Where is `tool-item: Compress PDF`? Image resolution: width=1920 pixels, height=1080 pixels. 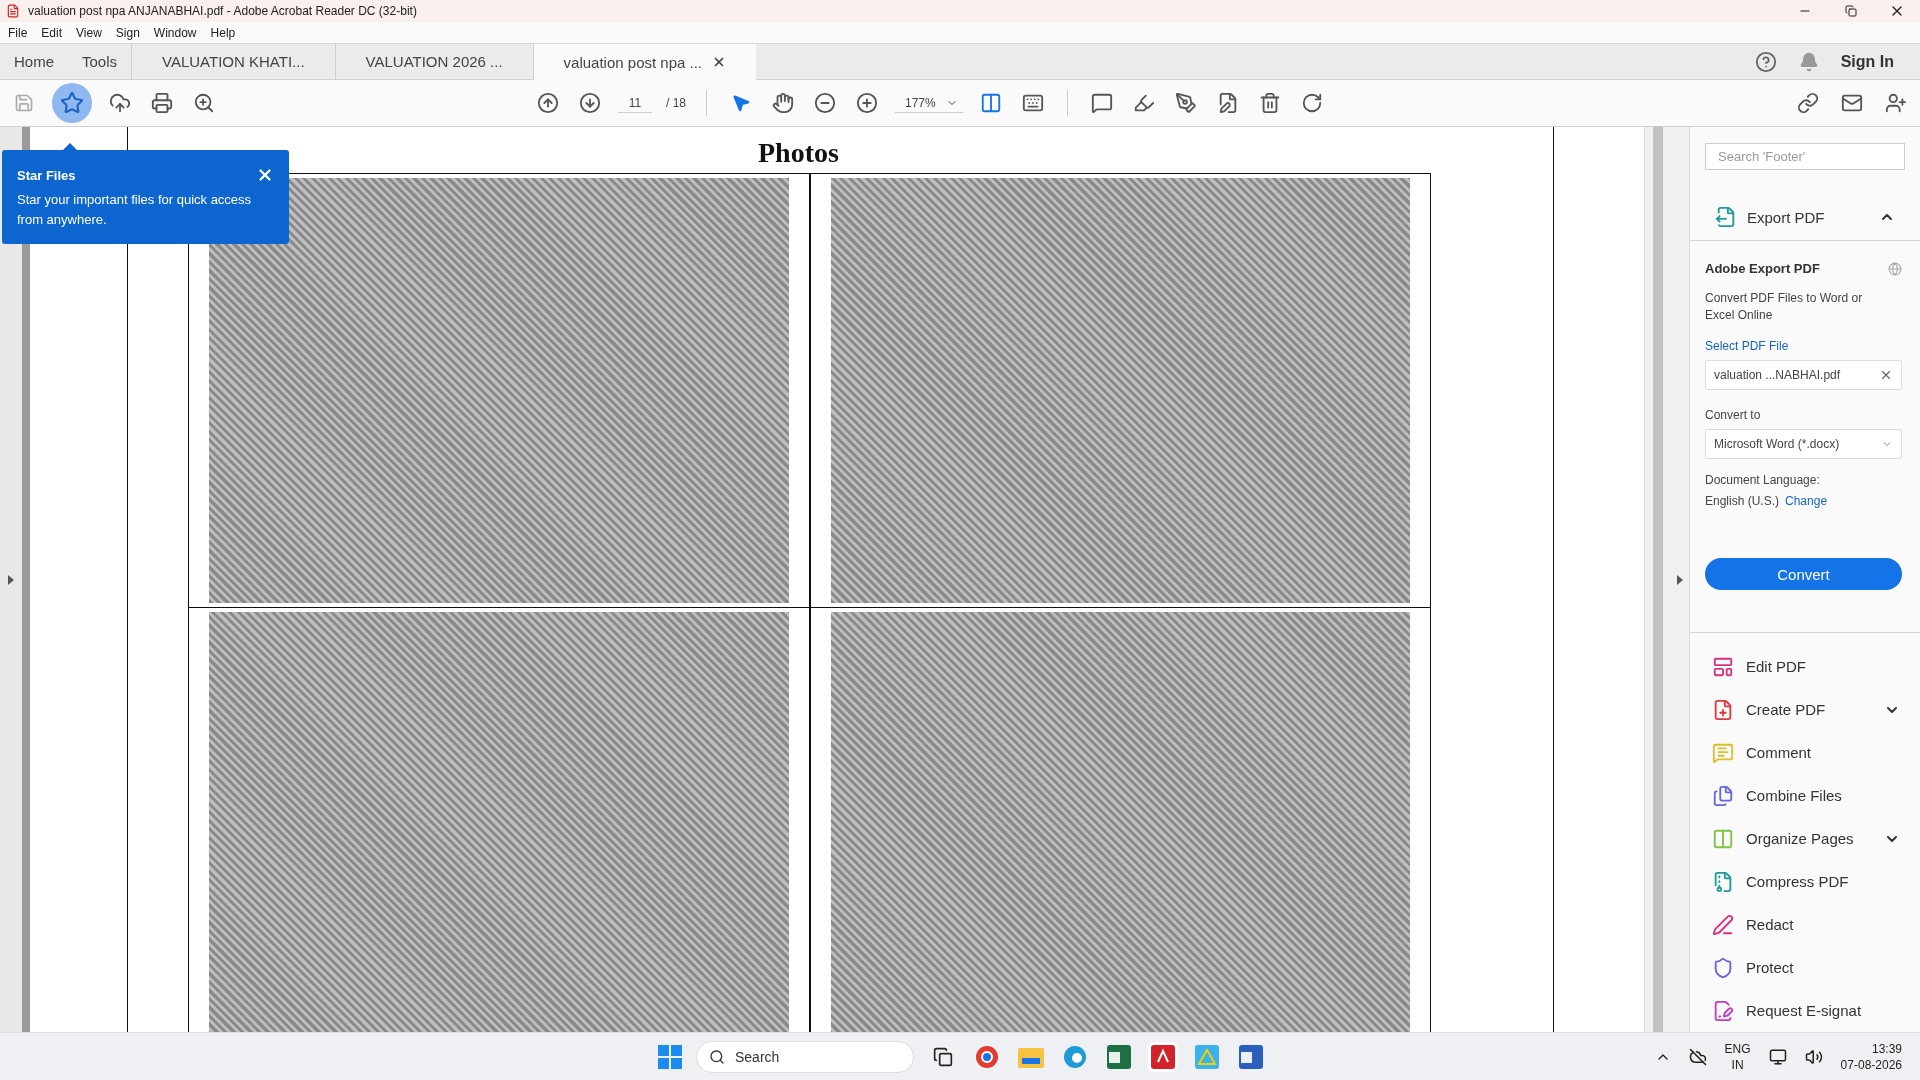 tool-item: Compress PDF is located at coordinates (1806, 881).